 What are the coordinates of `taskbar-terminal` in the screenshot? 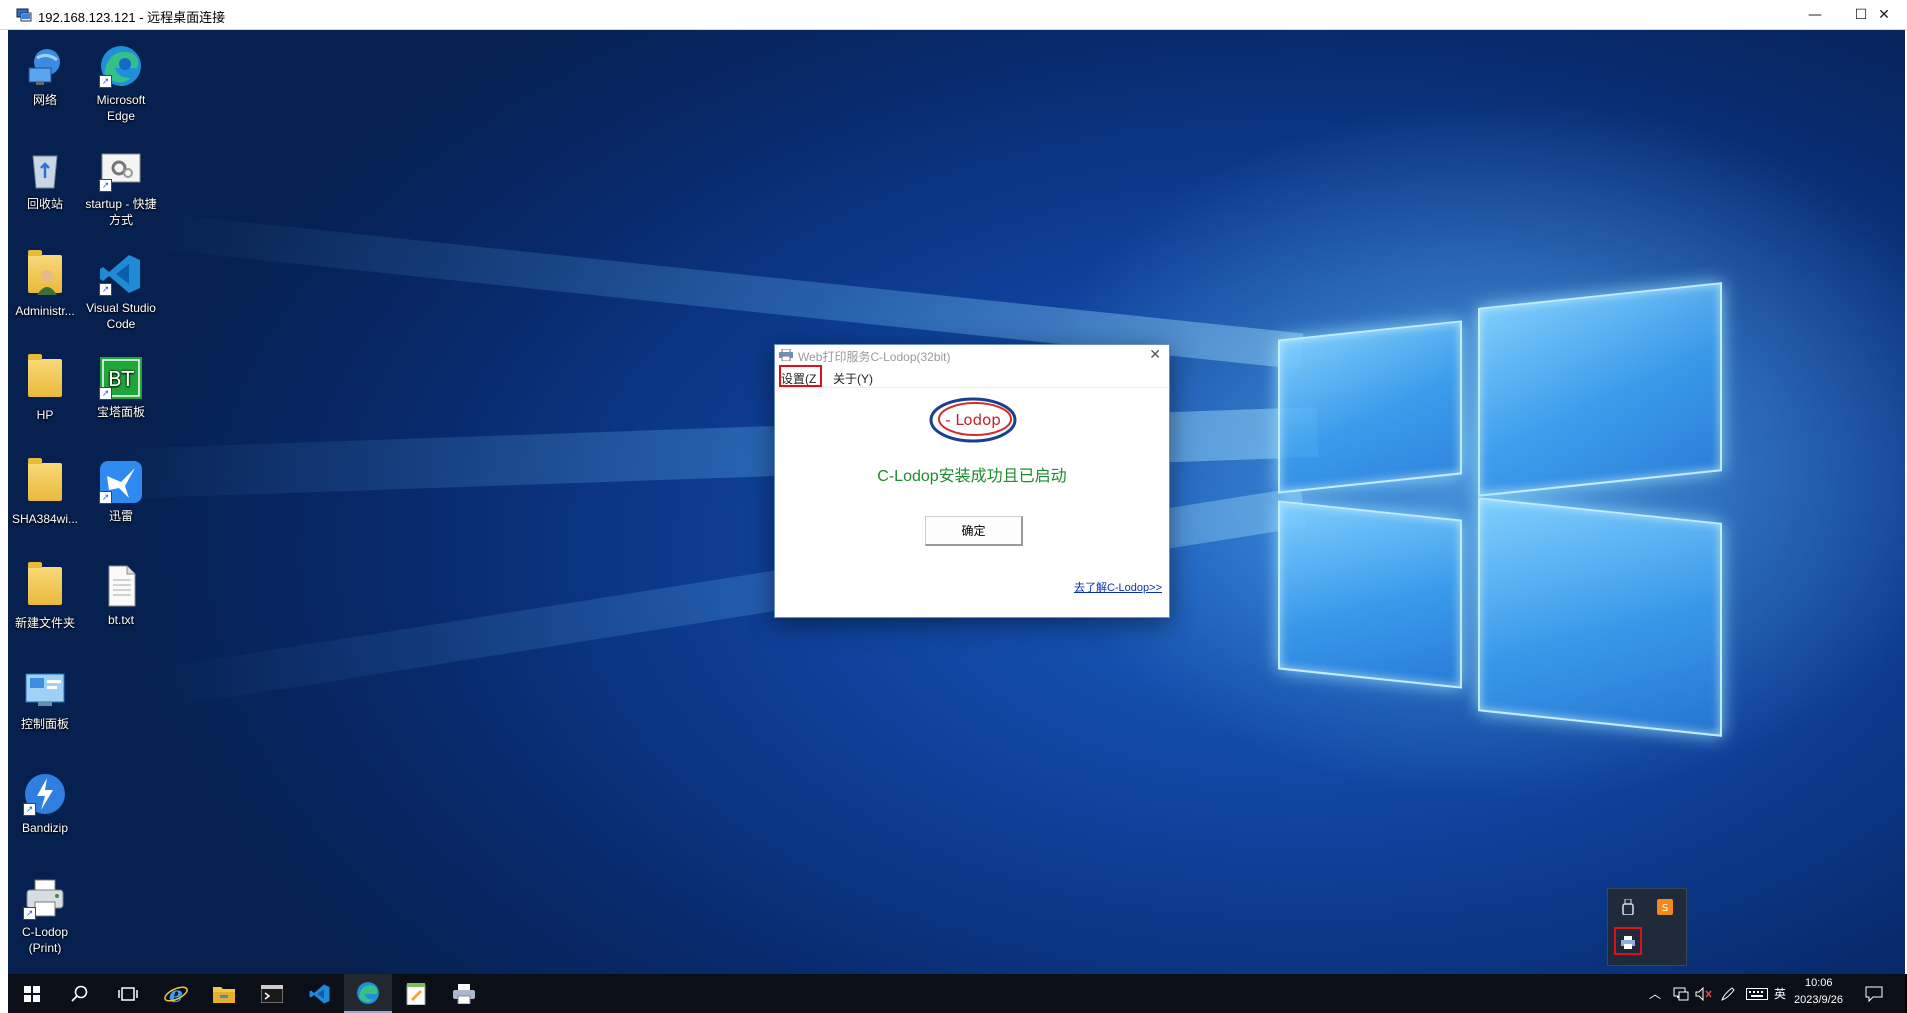 It's located at (272, 993).